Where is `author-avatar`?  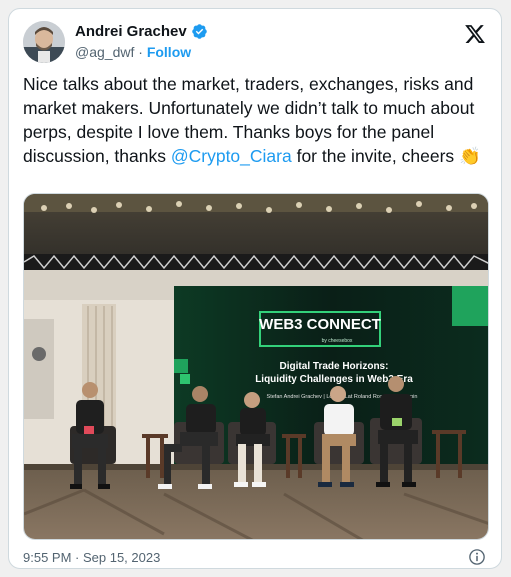 author-avatar is located at coordinates (44, 42).